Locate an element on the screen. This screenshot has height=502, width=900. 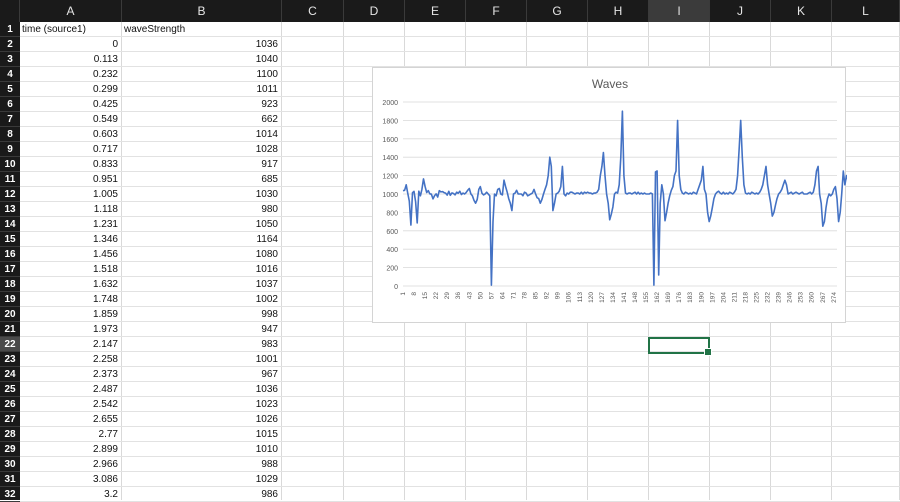
wave-strength-cell: 947 is located at coordinates (202, 329).